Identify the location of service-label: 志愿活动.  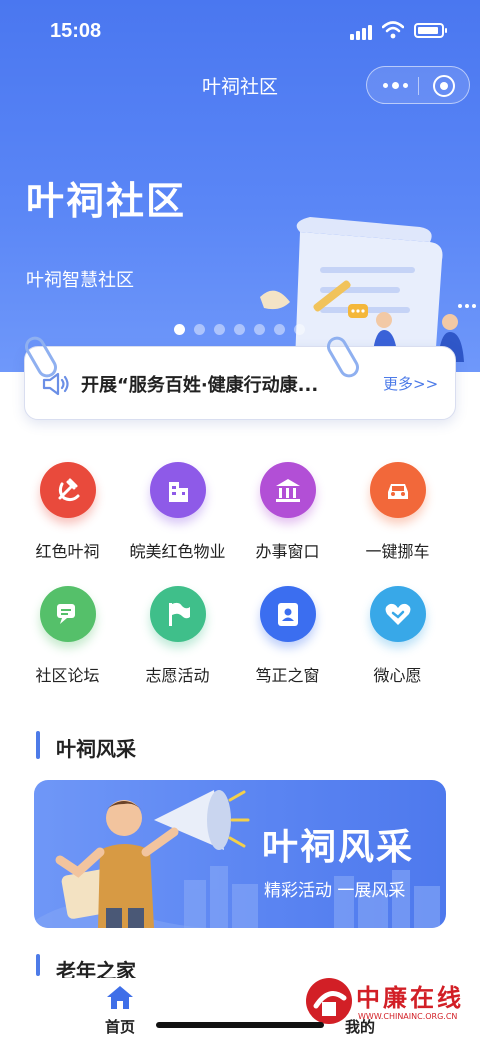
(177, 675).